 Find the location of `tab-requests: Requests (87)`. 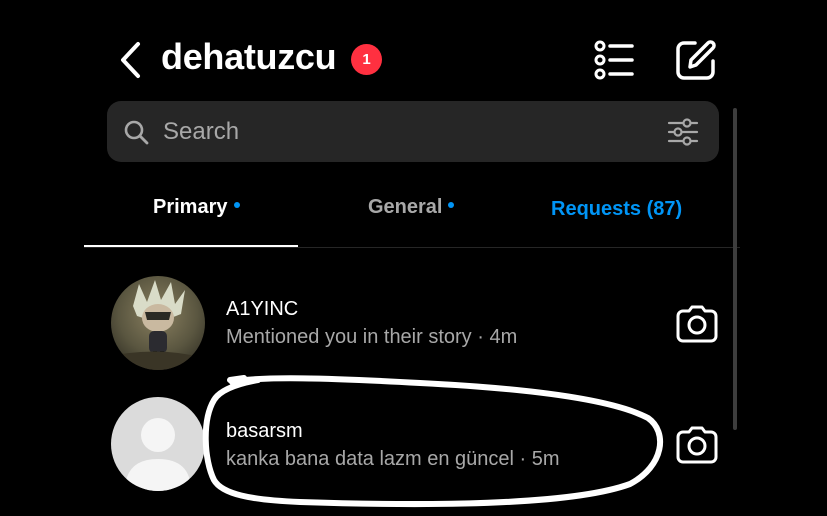

tab-requests: Requests (87) is located at coordinates (616, 209).